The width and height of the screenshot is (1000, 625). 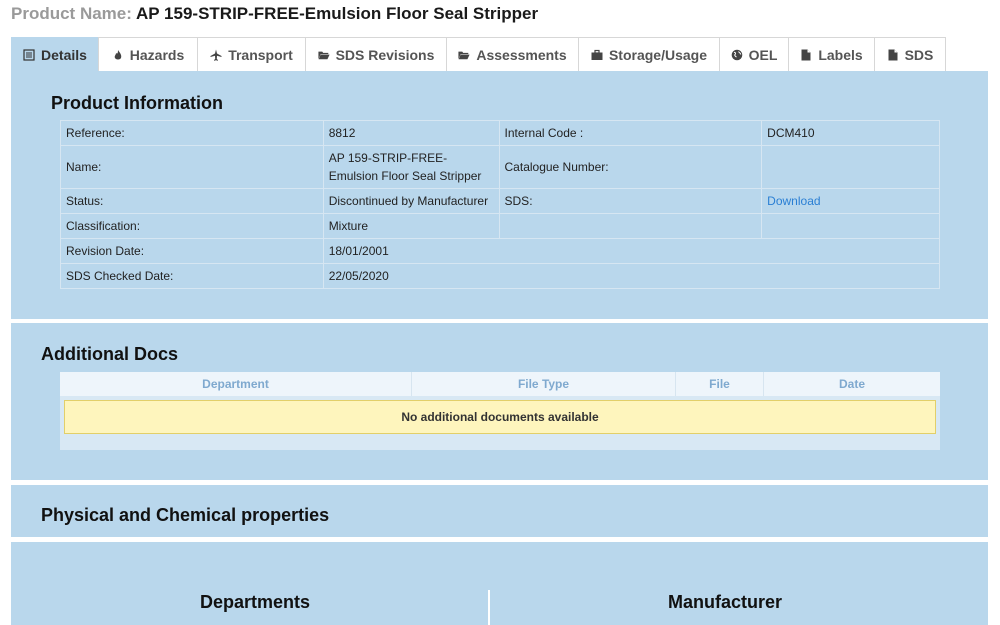 I want to click on revision-date-label: Revision Date:, so click(x=192, y=251).